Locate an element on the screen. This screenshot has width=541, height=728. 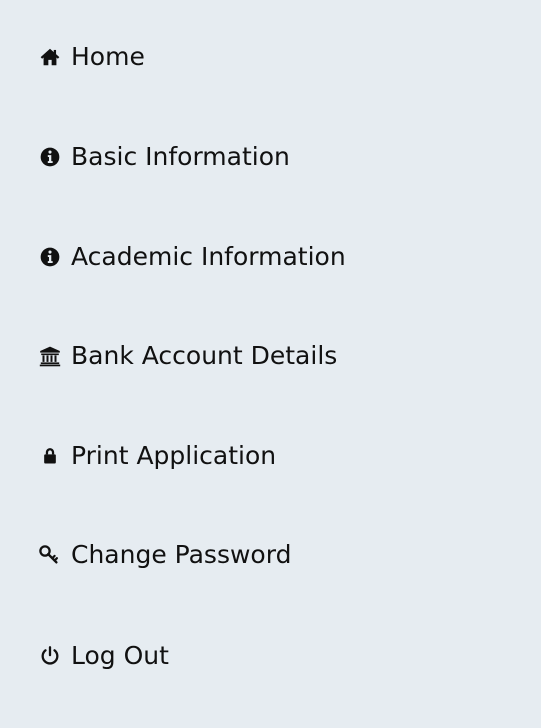
sidebar-item-label: Log Out is located at coordinates (120, 655).